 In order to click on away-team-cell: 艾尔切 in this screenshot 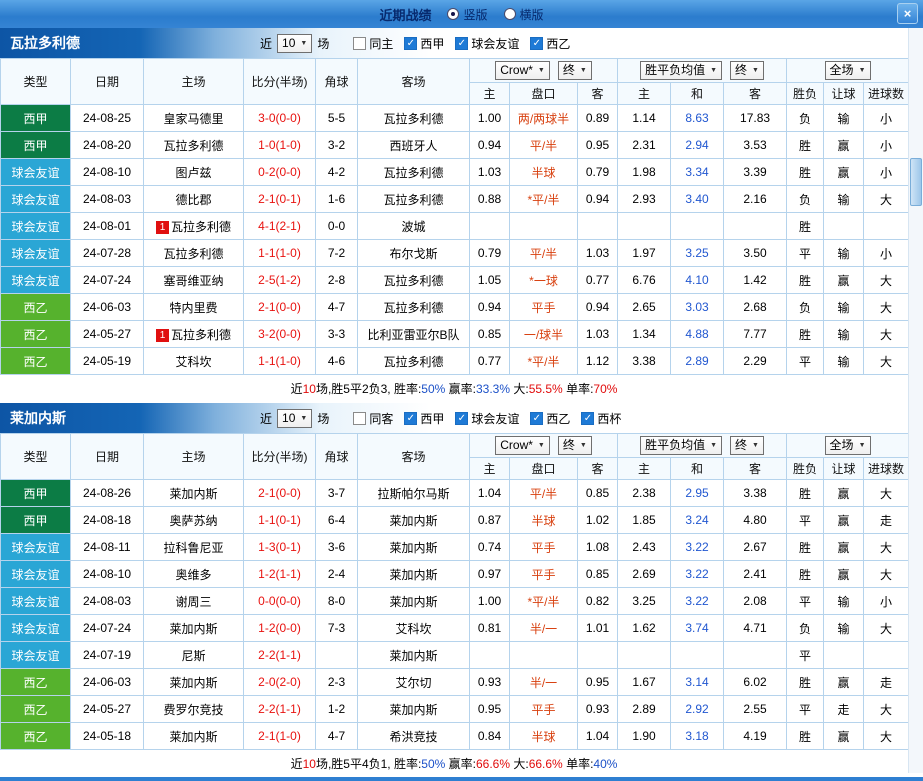, I will do `click(413, 682)`.